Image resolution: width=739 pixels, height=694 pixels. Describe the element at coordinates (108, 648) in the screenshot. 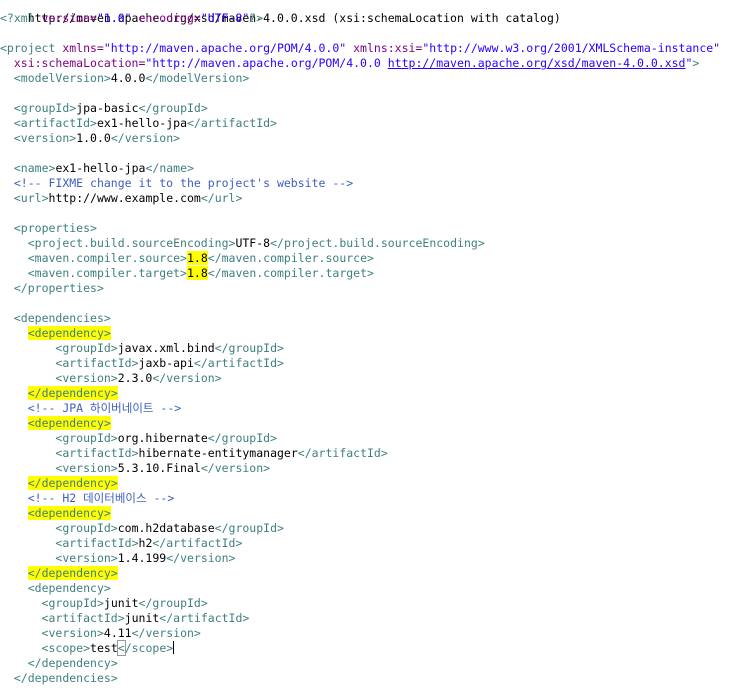

I see `editor-line: <scope>test</scope>` at that location.